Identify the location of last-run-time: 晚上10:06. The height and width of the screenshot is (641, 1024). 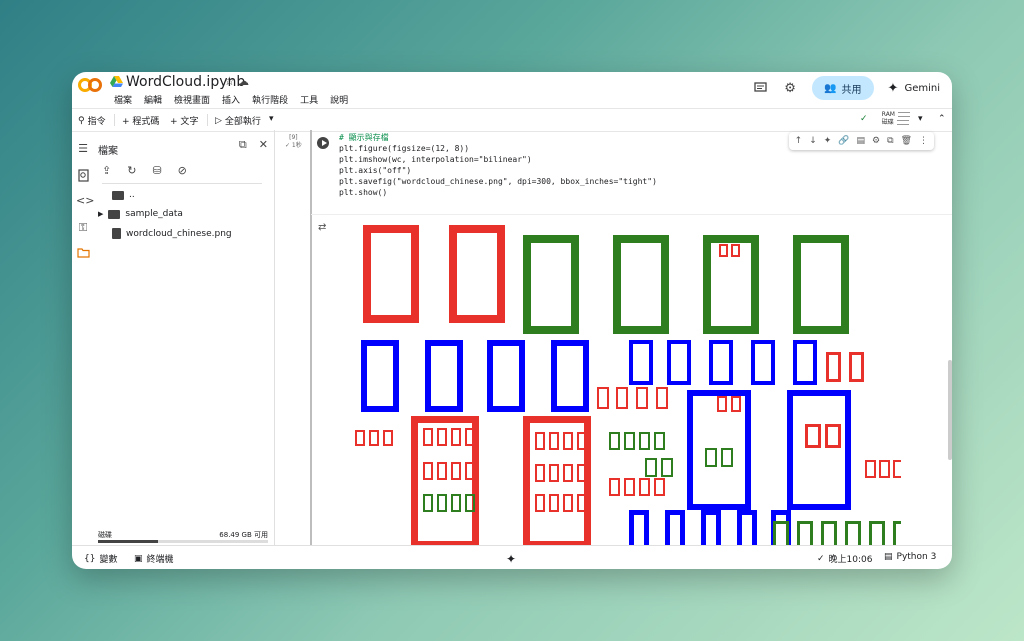
(850, 560).